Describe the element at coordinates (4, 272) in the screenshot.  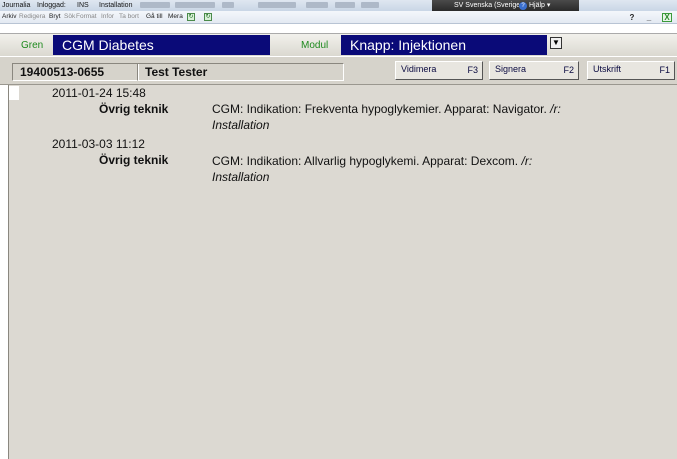
I see `left-margin` at that location.